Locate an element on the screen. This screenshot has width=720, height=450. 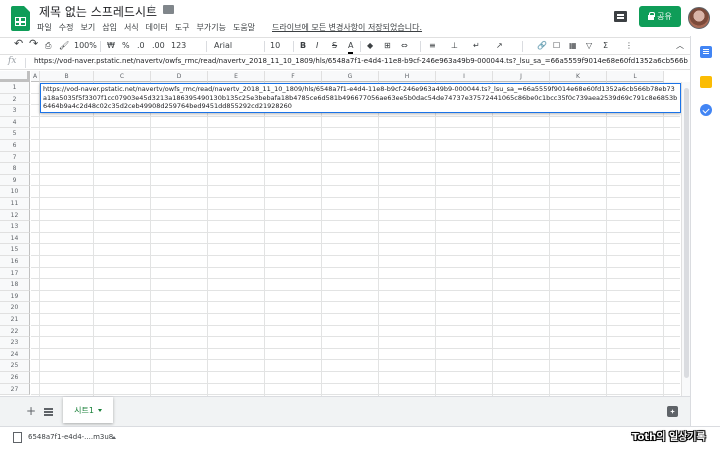
more-button: ⋮ is located at coordinates (629, 46).